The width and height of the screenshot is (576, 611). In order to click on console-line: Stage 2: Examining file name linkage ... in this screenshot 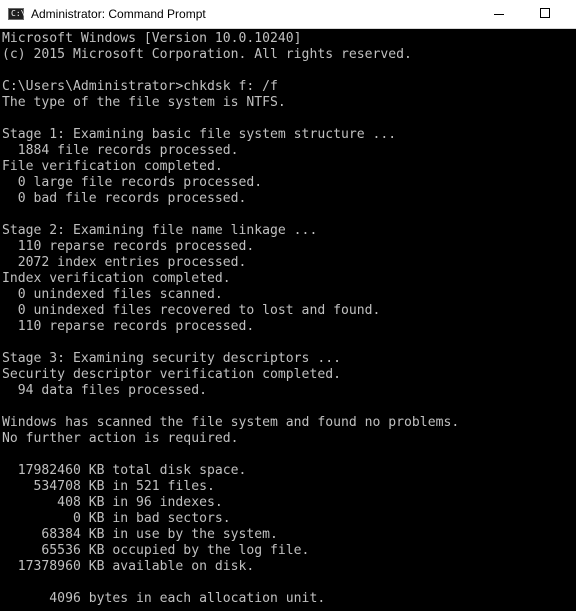, I will do `click(160, 230)`.